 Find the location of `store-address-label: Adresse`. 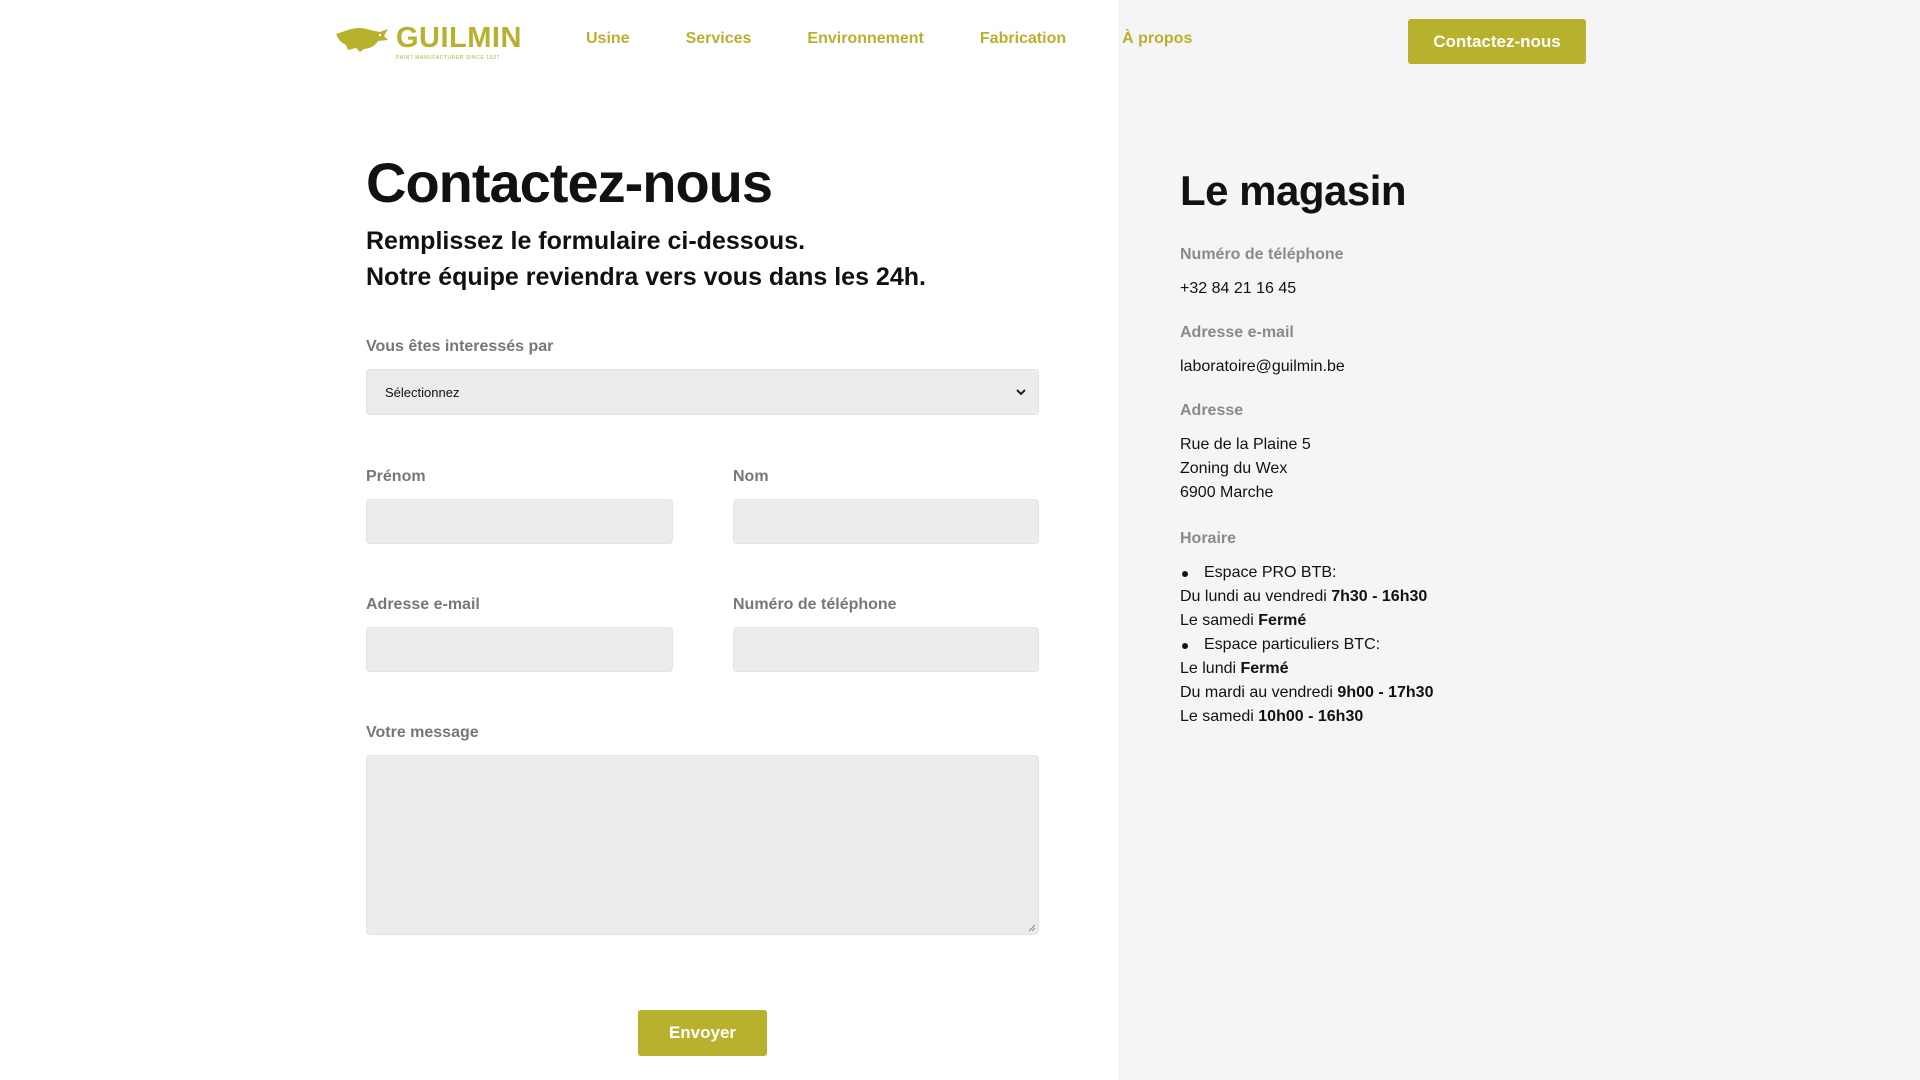

store-address-label: Adresse is located at coordinates (1212, 410).